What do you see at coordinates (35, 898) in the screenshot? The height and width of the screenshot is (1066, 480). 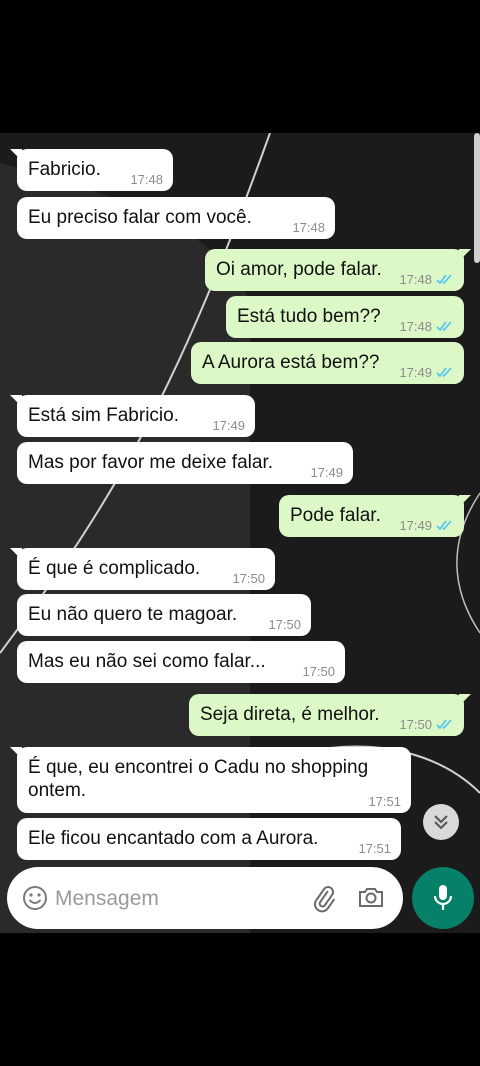 I see `emoji-icon` at bounding box center [35, 898].